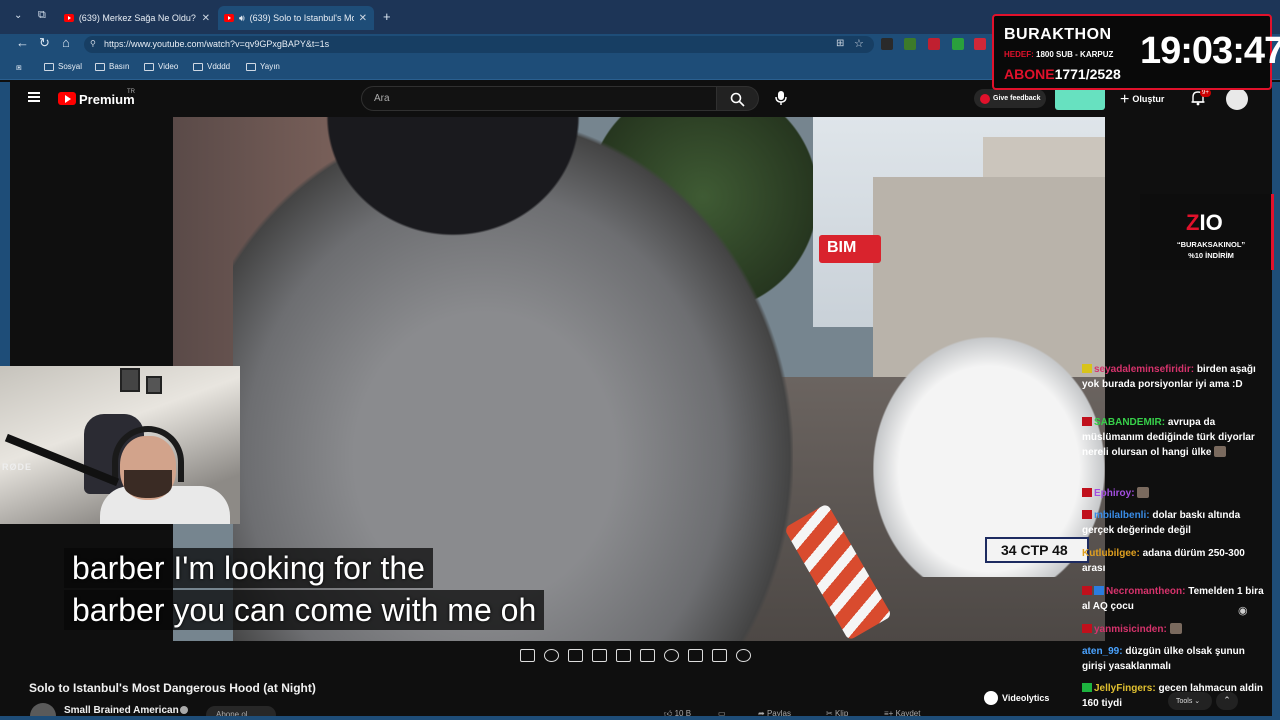 The width and height of the screenshot is (1280, 720). What do you see at coordinates (743, 655) in the screenshot?
I see `settings-gear-icon` at bounding box center [743, 655].